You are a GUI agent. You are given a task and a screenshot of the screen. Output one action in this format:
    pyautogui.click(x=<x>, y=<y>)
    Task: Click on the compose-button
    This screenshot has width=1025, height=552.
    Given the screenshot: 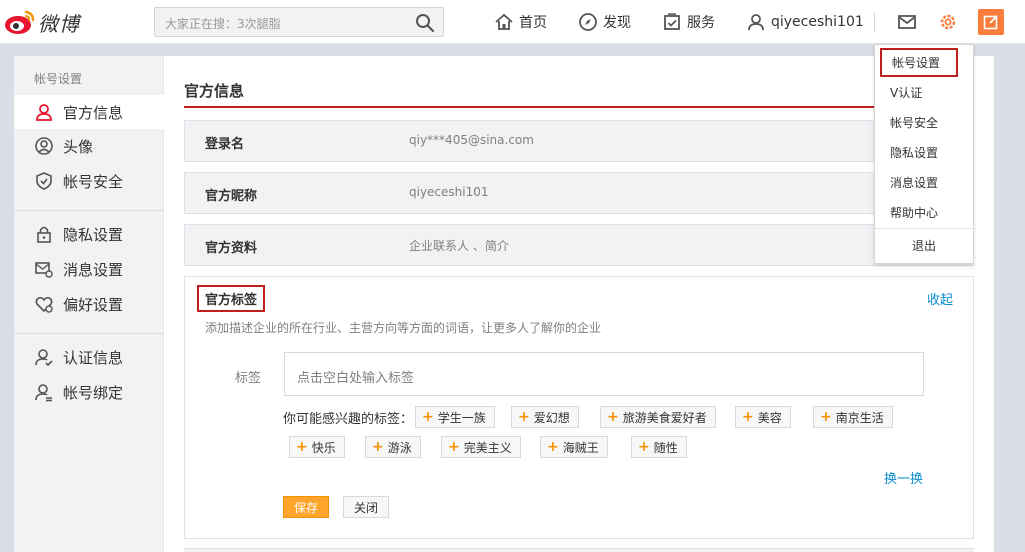 What is the action you would take?
    pyautogui.click(x=991, y=22)
    